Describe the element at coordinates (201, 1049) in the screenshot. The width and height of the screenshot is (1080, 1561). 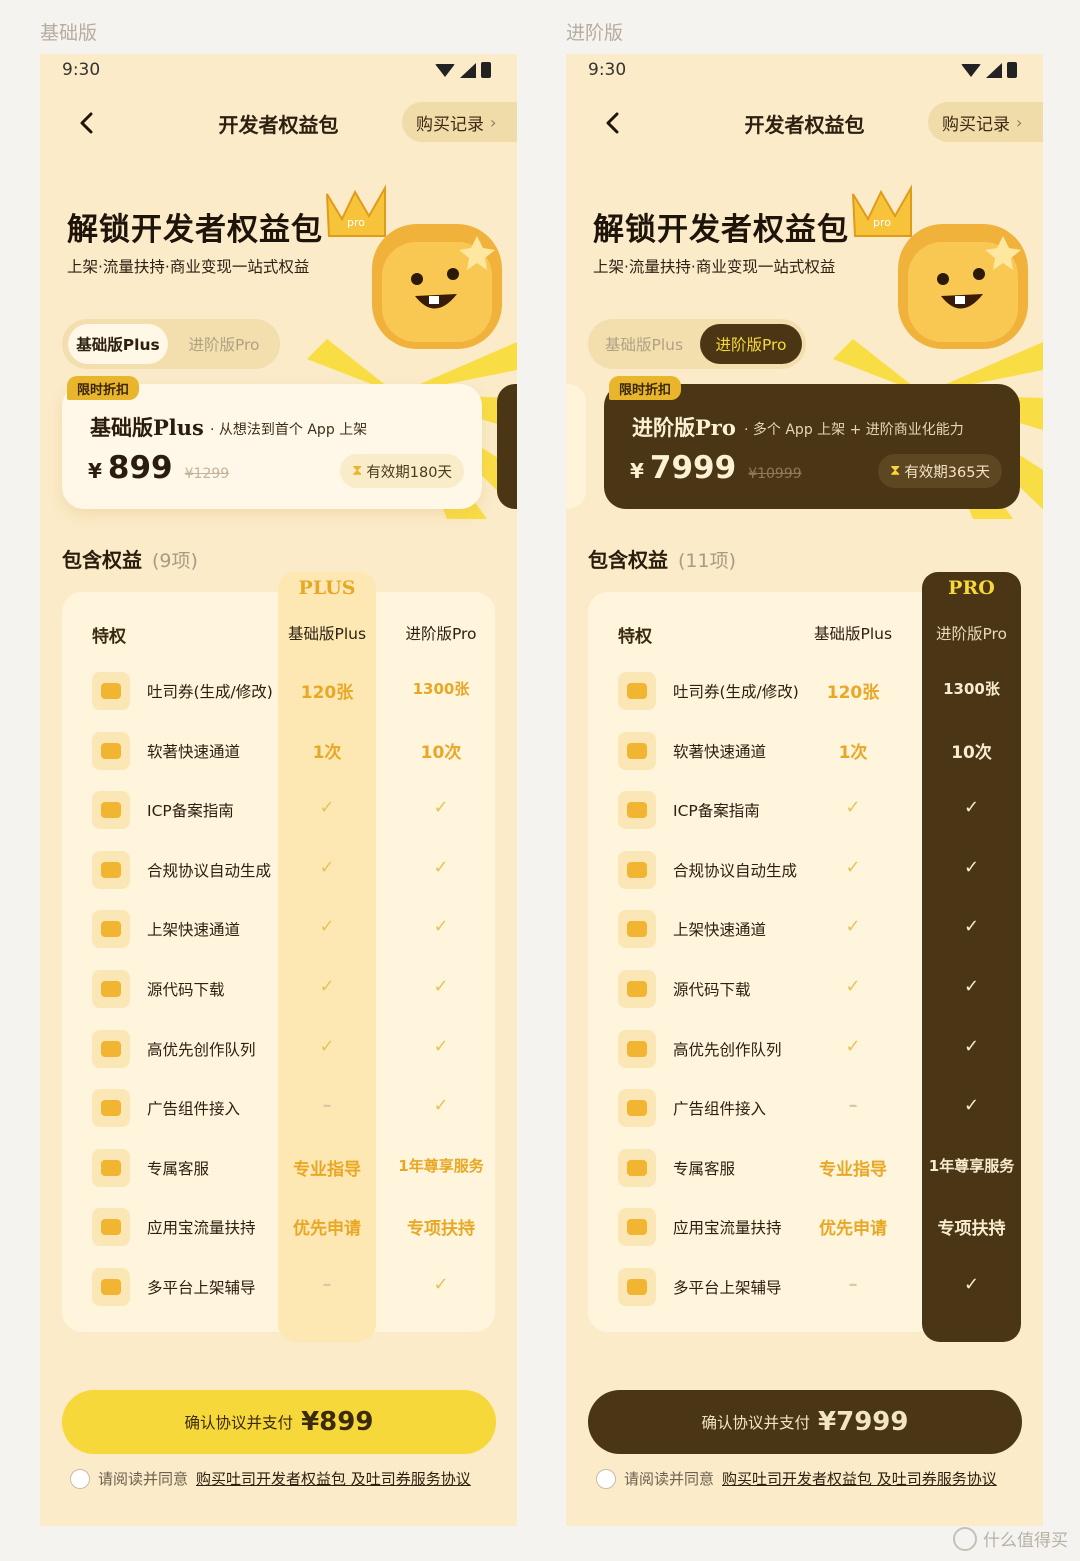
I see `row-label: 高优先创作队列` at that location.